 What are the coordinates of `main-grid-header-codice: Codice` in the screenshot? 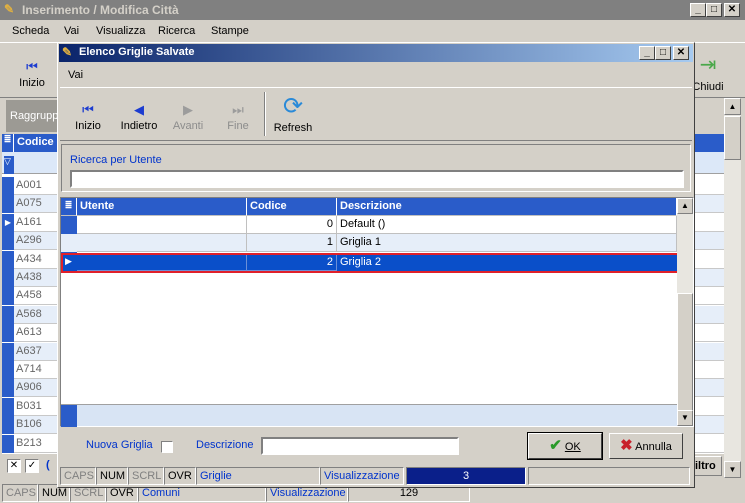 It's located at (37, 143).